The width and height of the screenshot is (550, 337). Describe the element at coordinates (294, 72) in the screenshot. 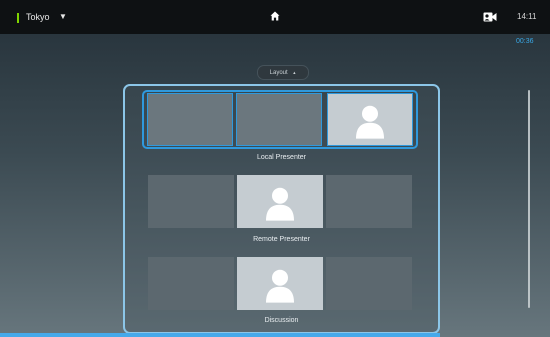

I see `layout-caret-icon: ▲` at that location.